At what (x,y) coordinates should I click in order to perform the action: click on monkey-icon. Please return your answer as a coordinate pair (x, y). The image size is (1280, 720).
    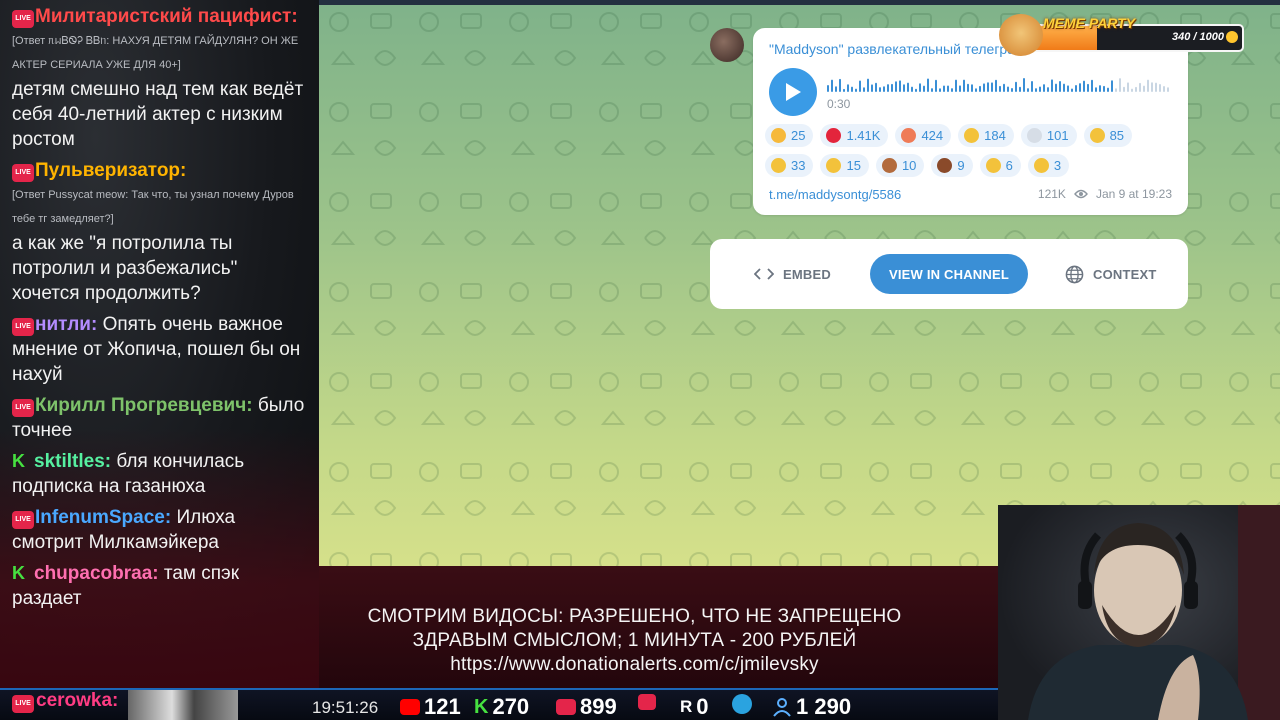
    Looking at the image, I should click on (889, 165).